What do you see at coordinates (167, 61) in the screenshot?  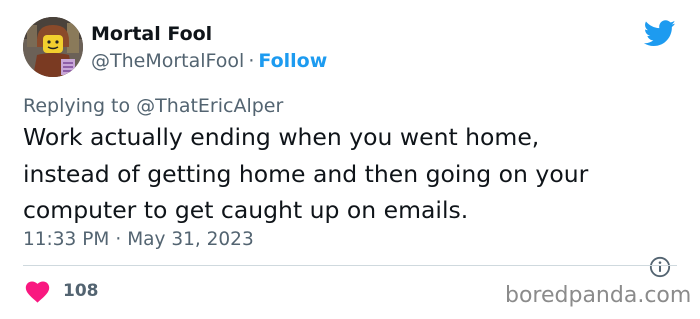 I see `author-handle: @TheMortalFool` at bounding box center [167, 61].